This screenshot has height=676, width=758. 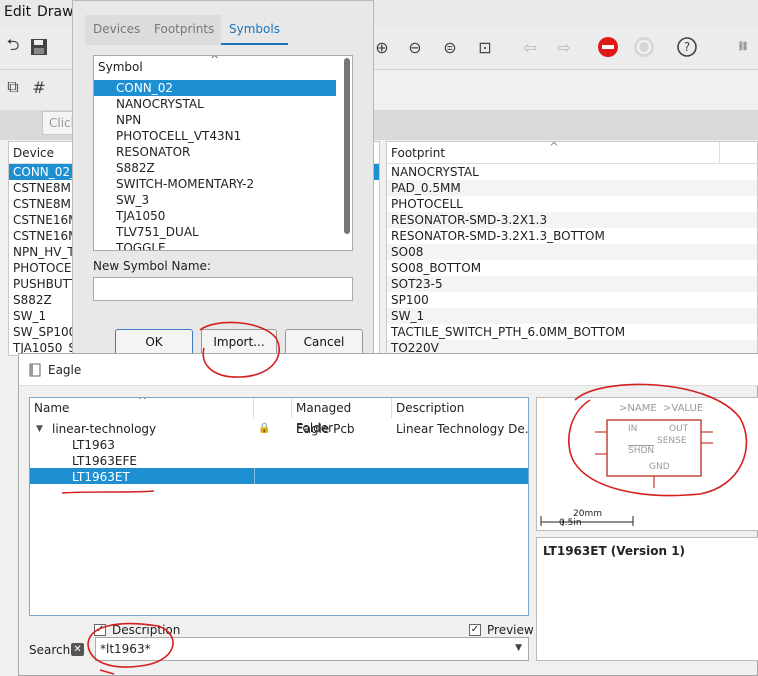 I want to click on search-input: *lt1963* ▼, so click(x=312, y=649).